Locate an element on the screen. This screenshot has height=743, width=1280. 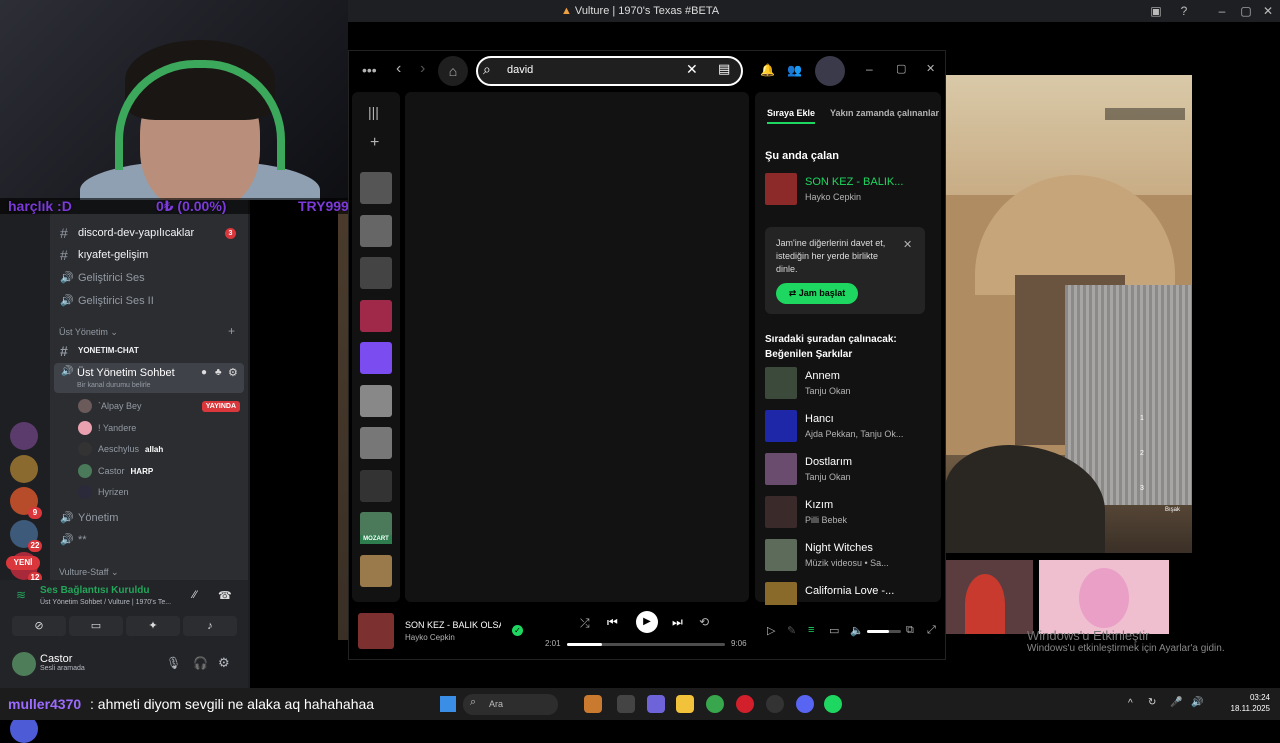
volume-icon: 🔈 is located at coordinates (857, 630).